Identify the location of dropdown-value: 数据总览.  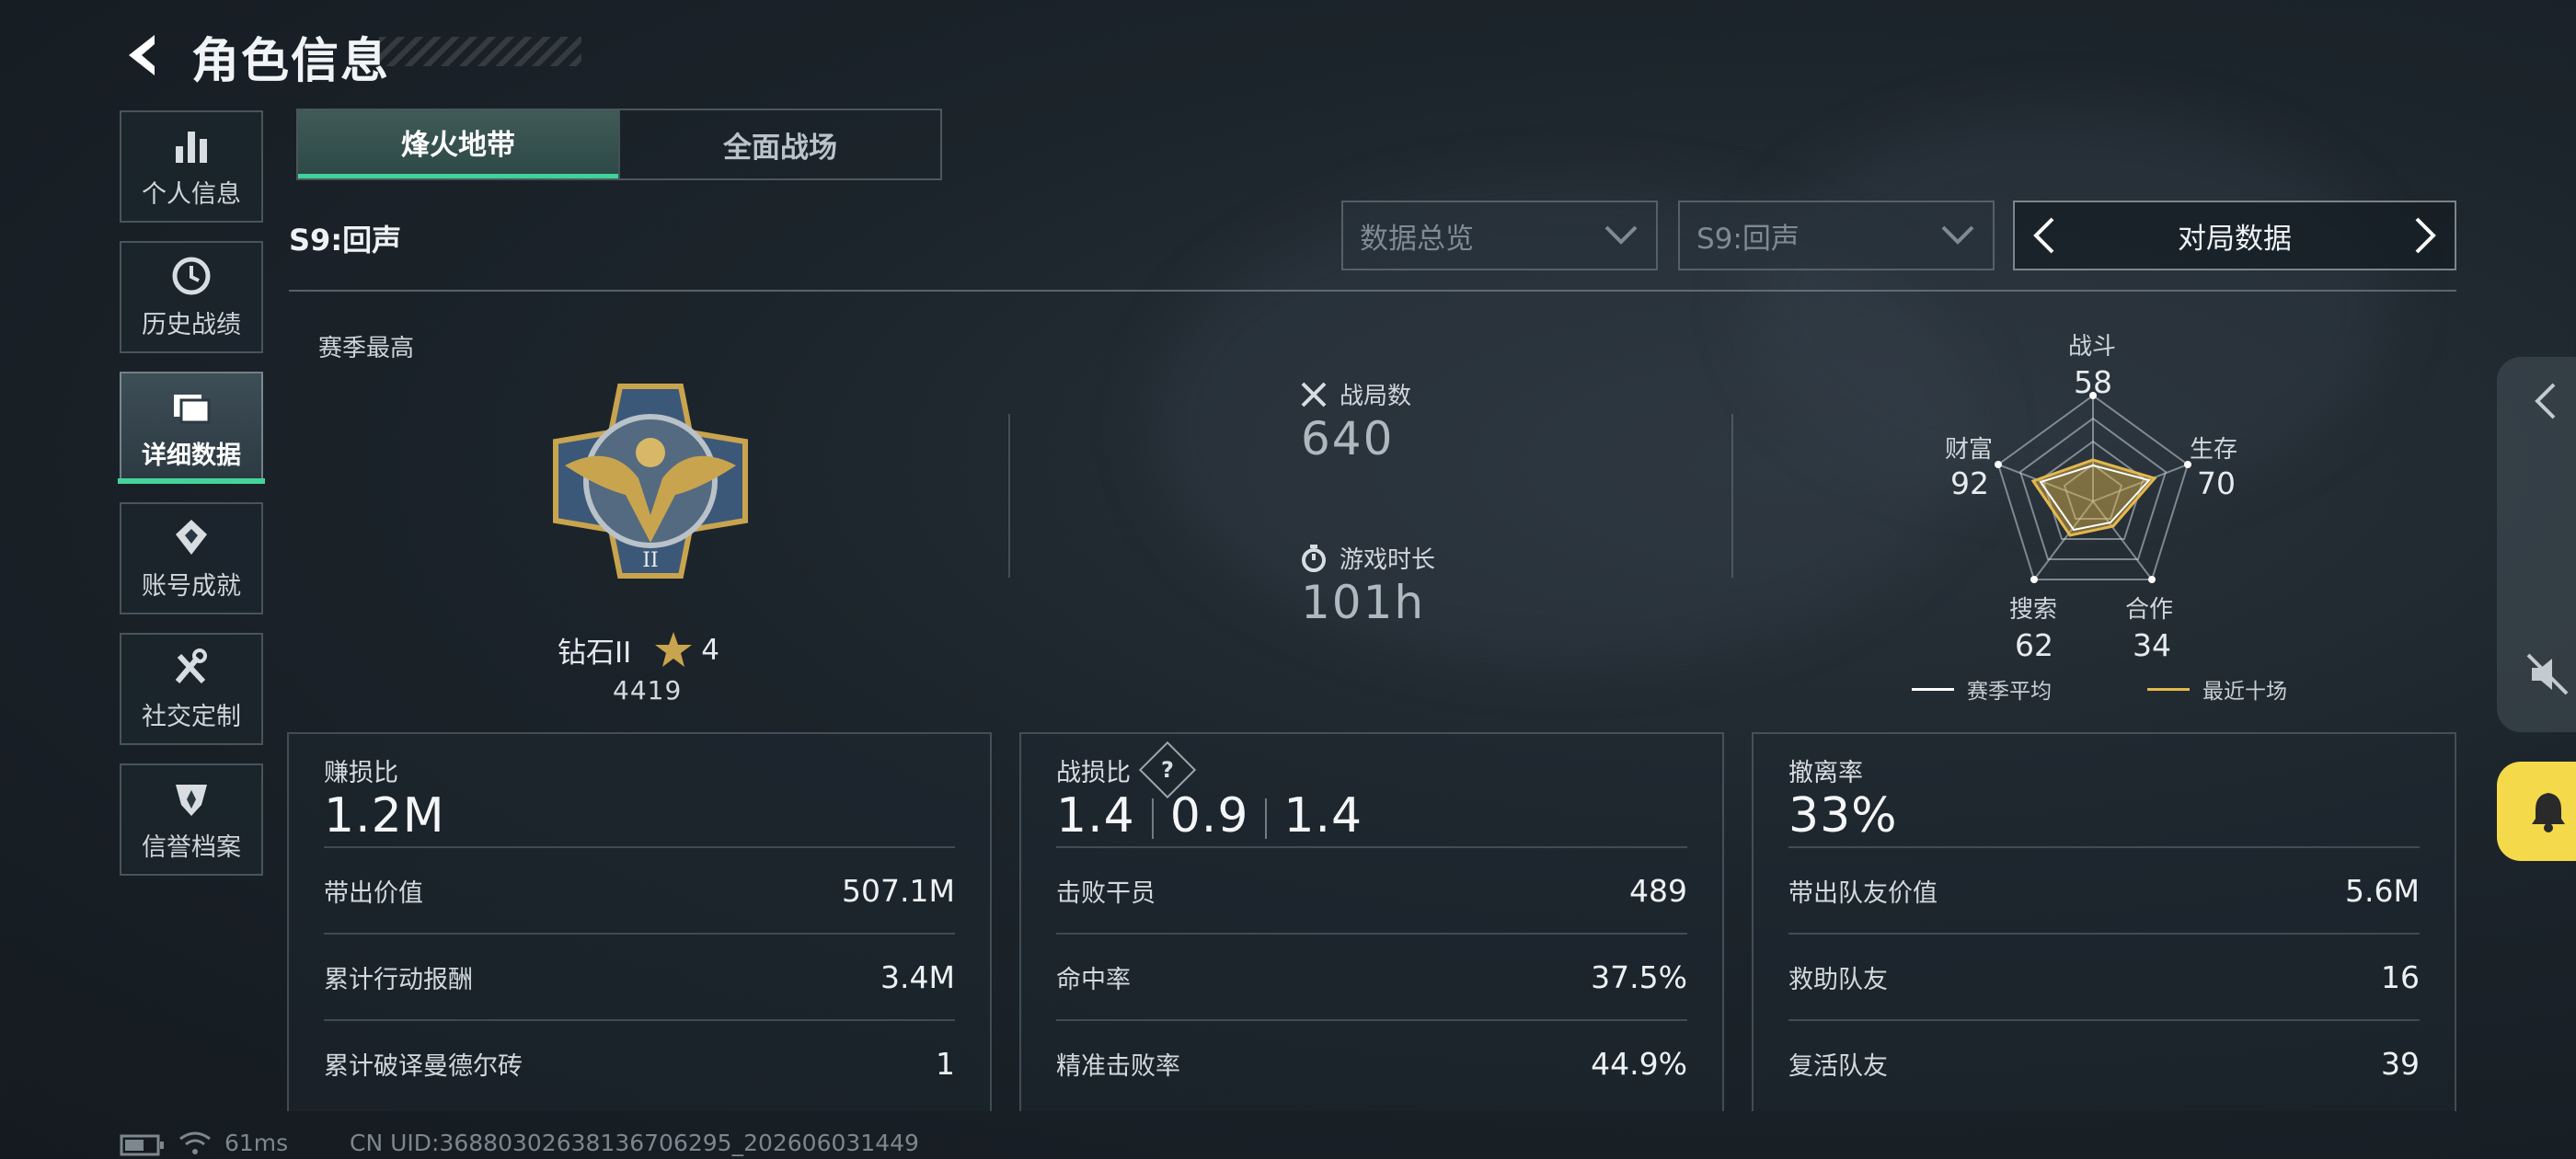
(1417, 239).